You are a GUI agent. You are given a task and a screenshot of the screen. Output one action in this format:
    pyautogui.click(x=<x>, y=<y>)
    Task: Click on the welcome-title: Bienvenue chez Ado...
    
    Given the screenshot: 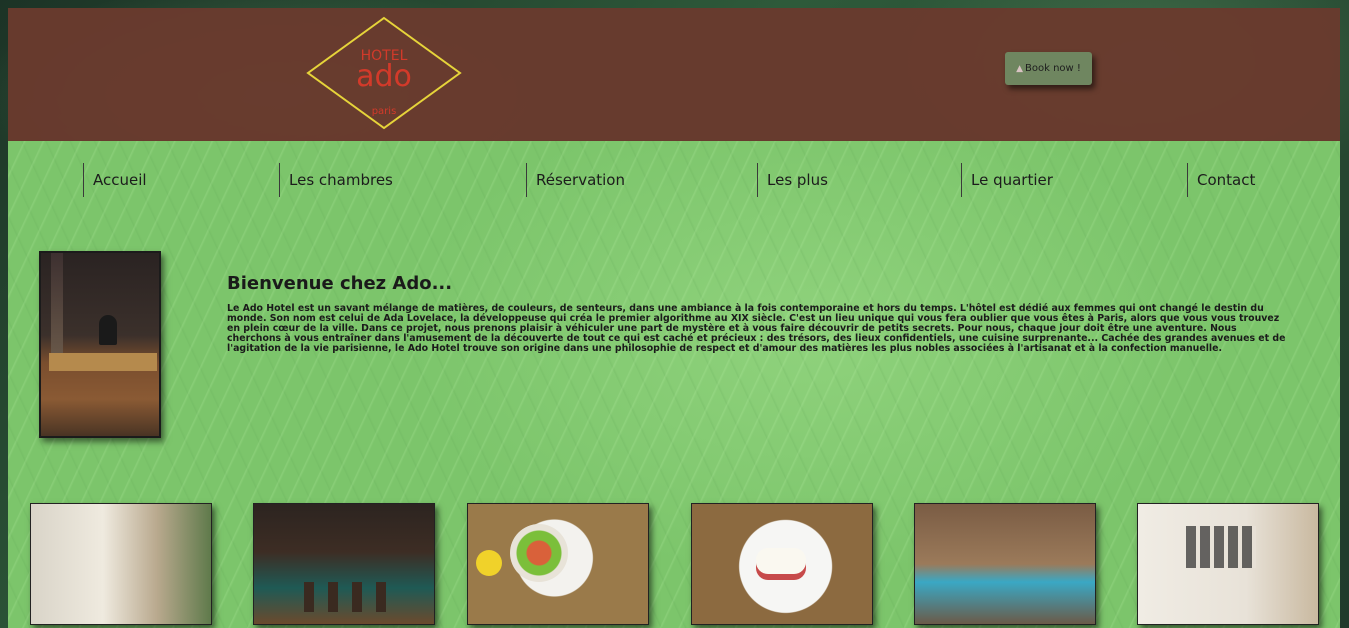 What is the action you would take?
    pyautogui.click(x=340, y=283)
    